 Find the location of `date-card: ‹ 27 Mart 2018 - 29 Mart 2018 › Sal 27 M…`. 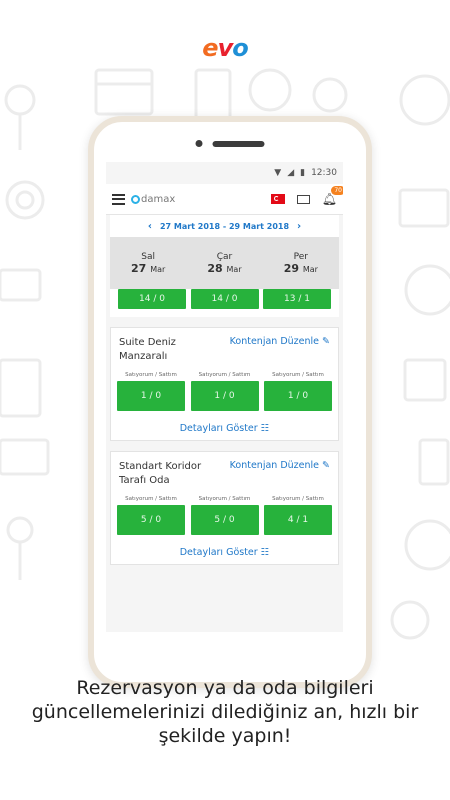

date-card: ‹ 27 Mart 2018 - 29 Mart 2018 › Sal 27 M… is located at coordinates (224, 266).